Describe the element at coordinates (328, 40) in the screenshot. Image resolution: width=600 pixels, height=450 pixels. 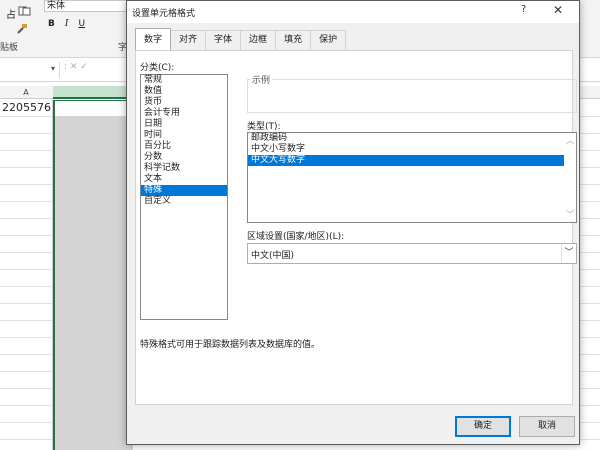
I see `tab-protection: 保护` at that location.